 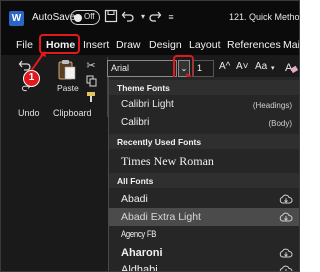 I want to click on font-item-times-new-roman: Times New Roman, so click(x=204, y=161).